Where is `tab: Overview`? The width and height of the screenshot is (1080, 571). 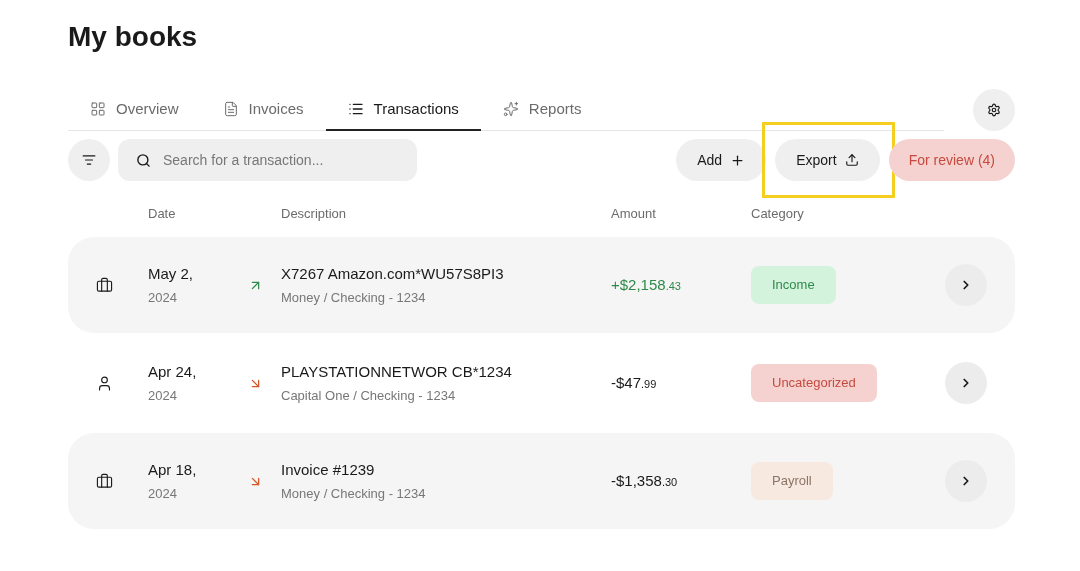 tab: Overview is located at coordinates (134, 110).